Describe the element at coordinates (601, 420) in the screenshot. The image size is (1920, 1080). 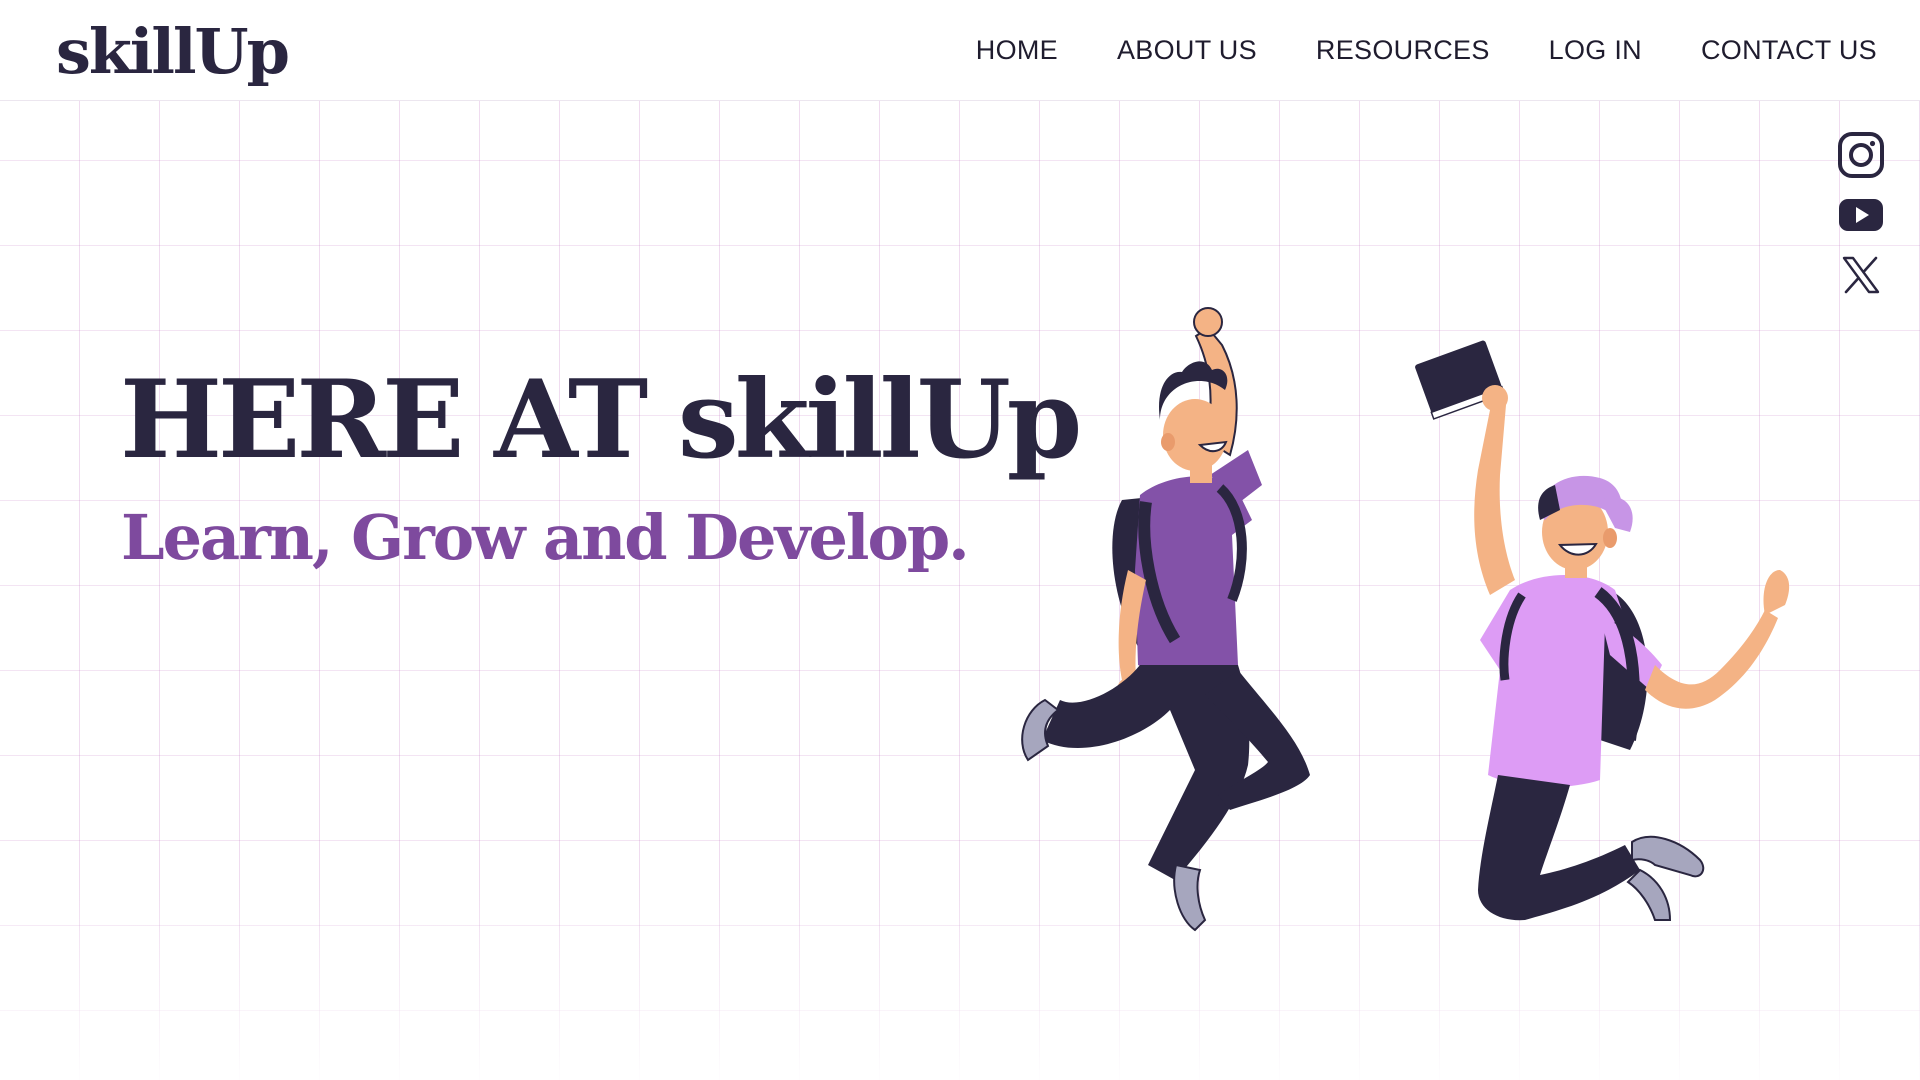
I see `hero-title: HERE AT skillUp` at that location.